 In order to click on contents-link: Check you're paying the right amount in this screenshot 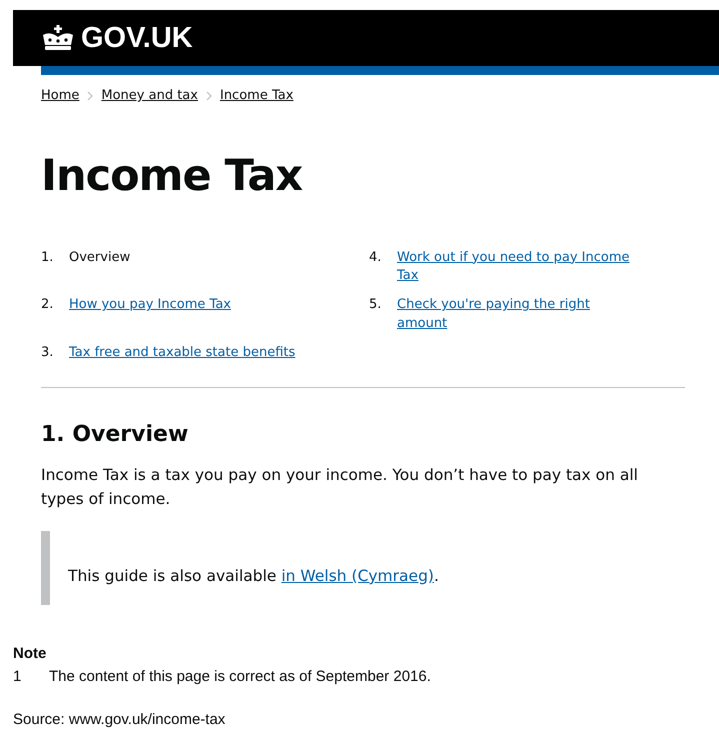, I will do `click(520, 315)`.